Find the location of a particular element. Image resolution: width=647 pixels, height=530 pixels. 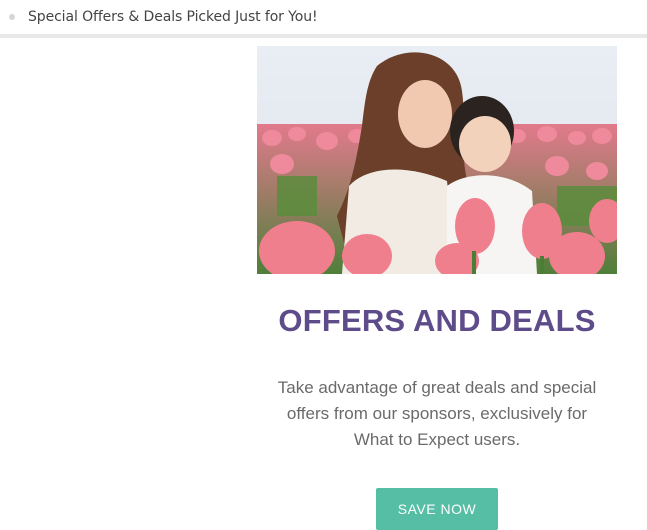

save-now-button: SAVE NOW is located at coordinates (437, 509).